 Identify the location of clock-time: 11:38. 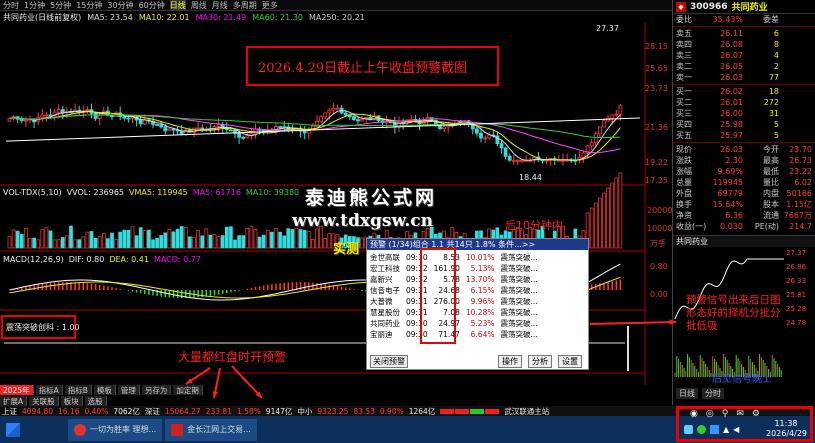
(786, 423).